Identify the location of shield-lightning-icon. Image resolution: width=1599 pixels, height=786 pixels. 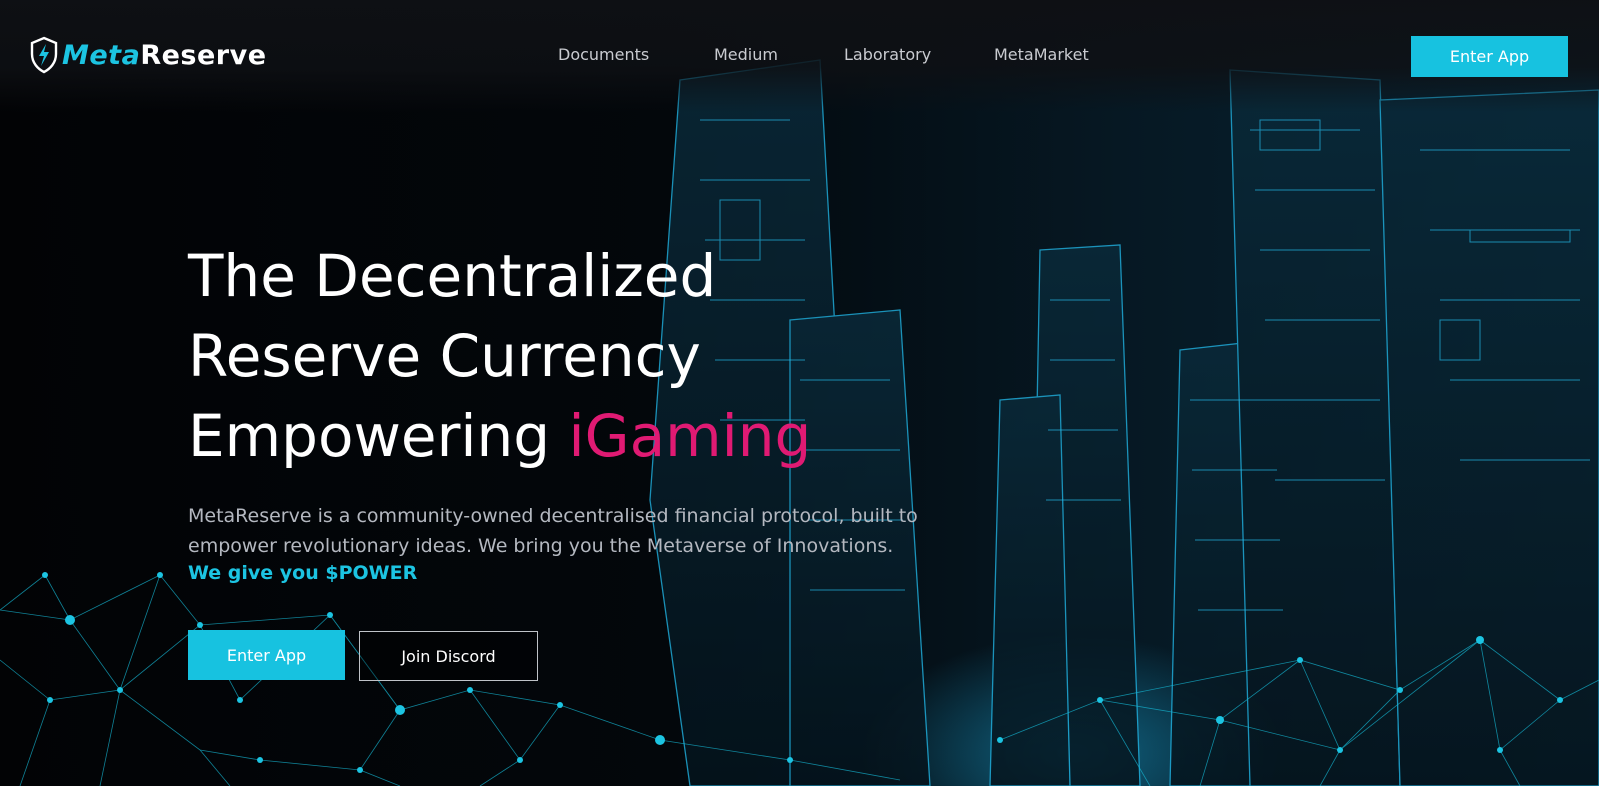
(44, 55).